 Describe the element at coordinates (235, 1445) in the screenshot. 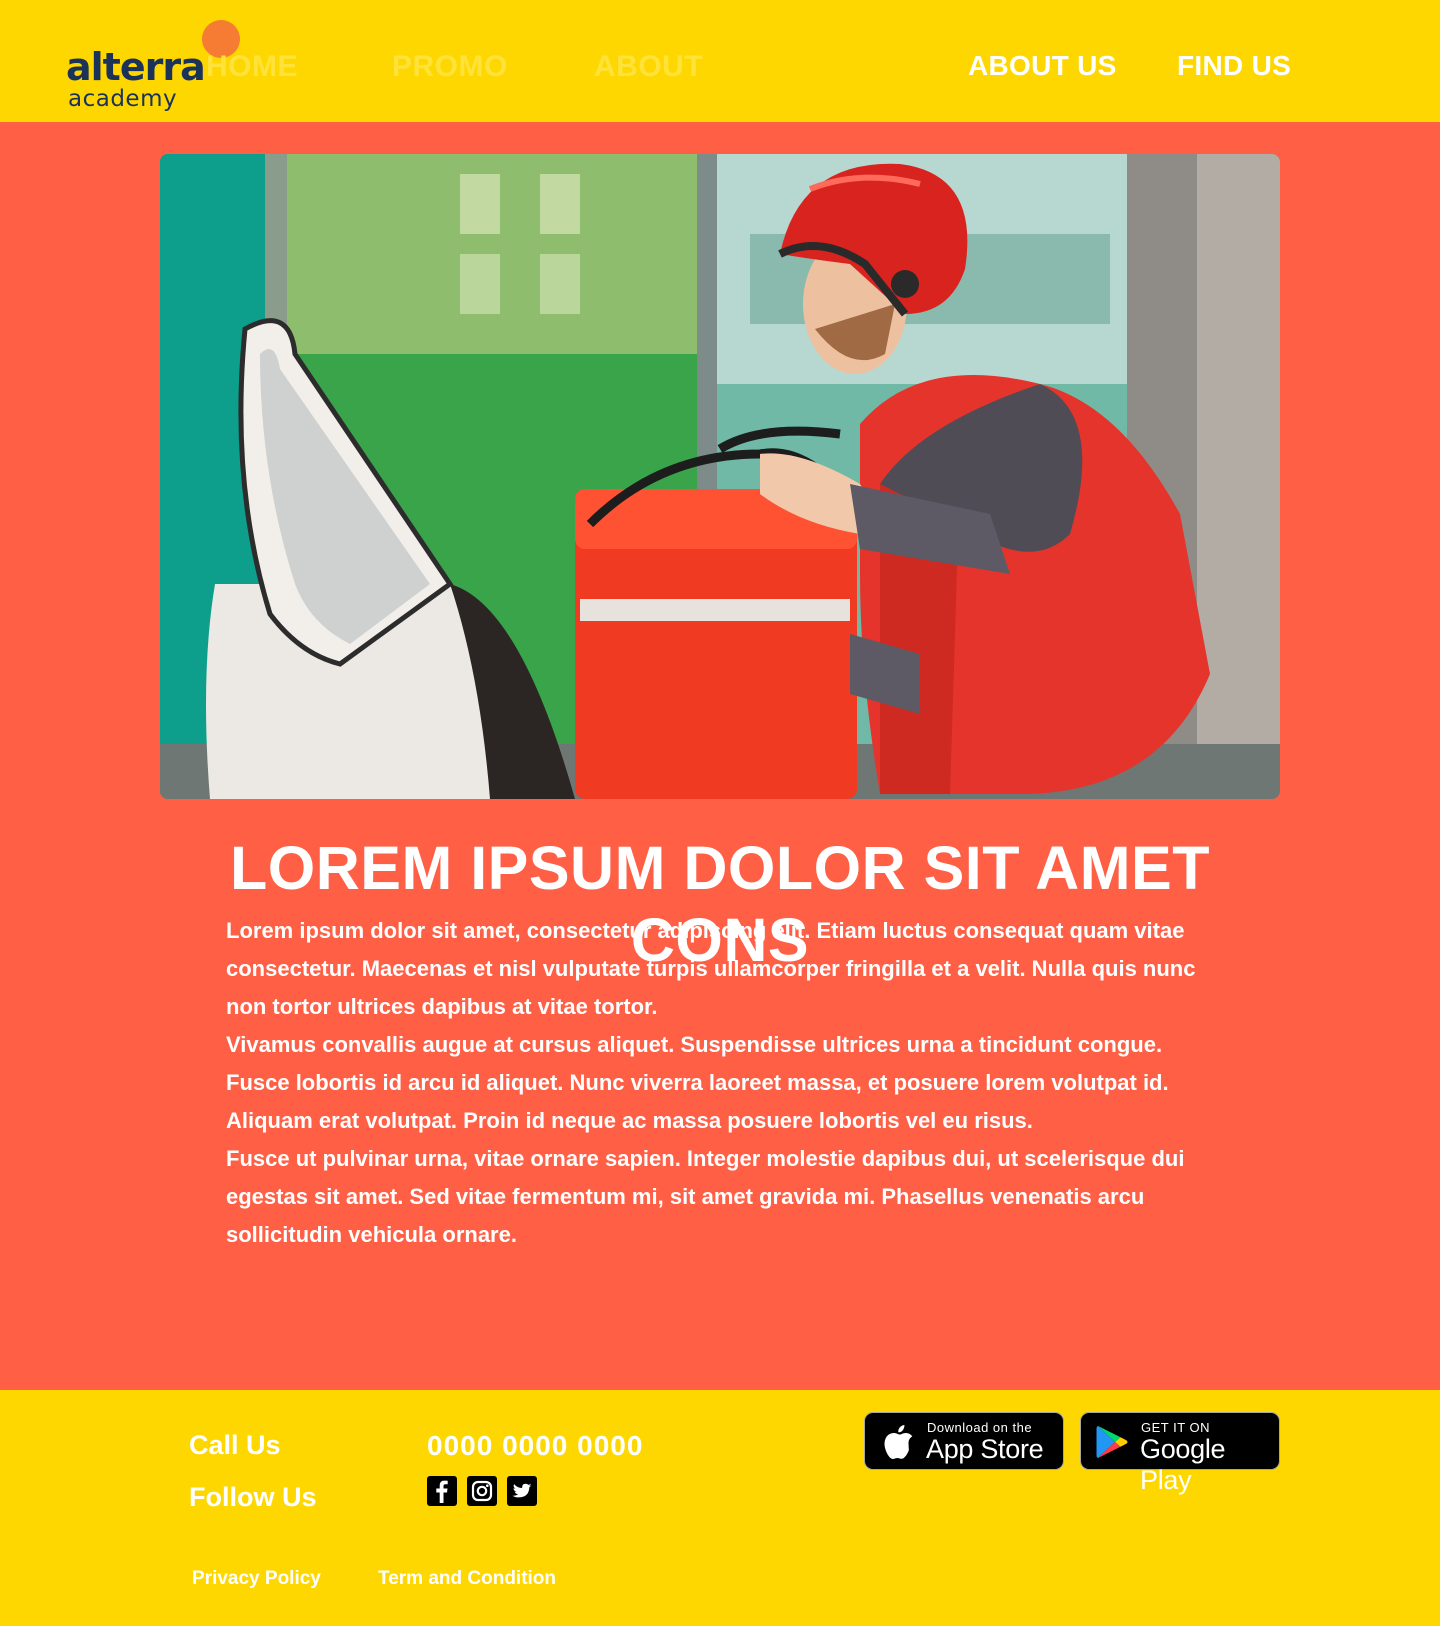

I see `call-us-label: Call Us` at that location.